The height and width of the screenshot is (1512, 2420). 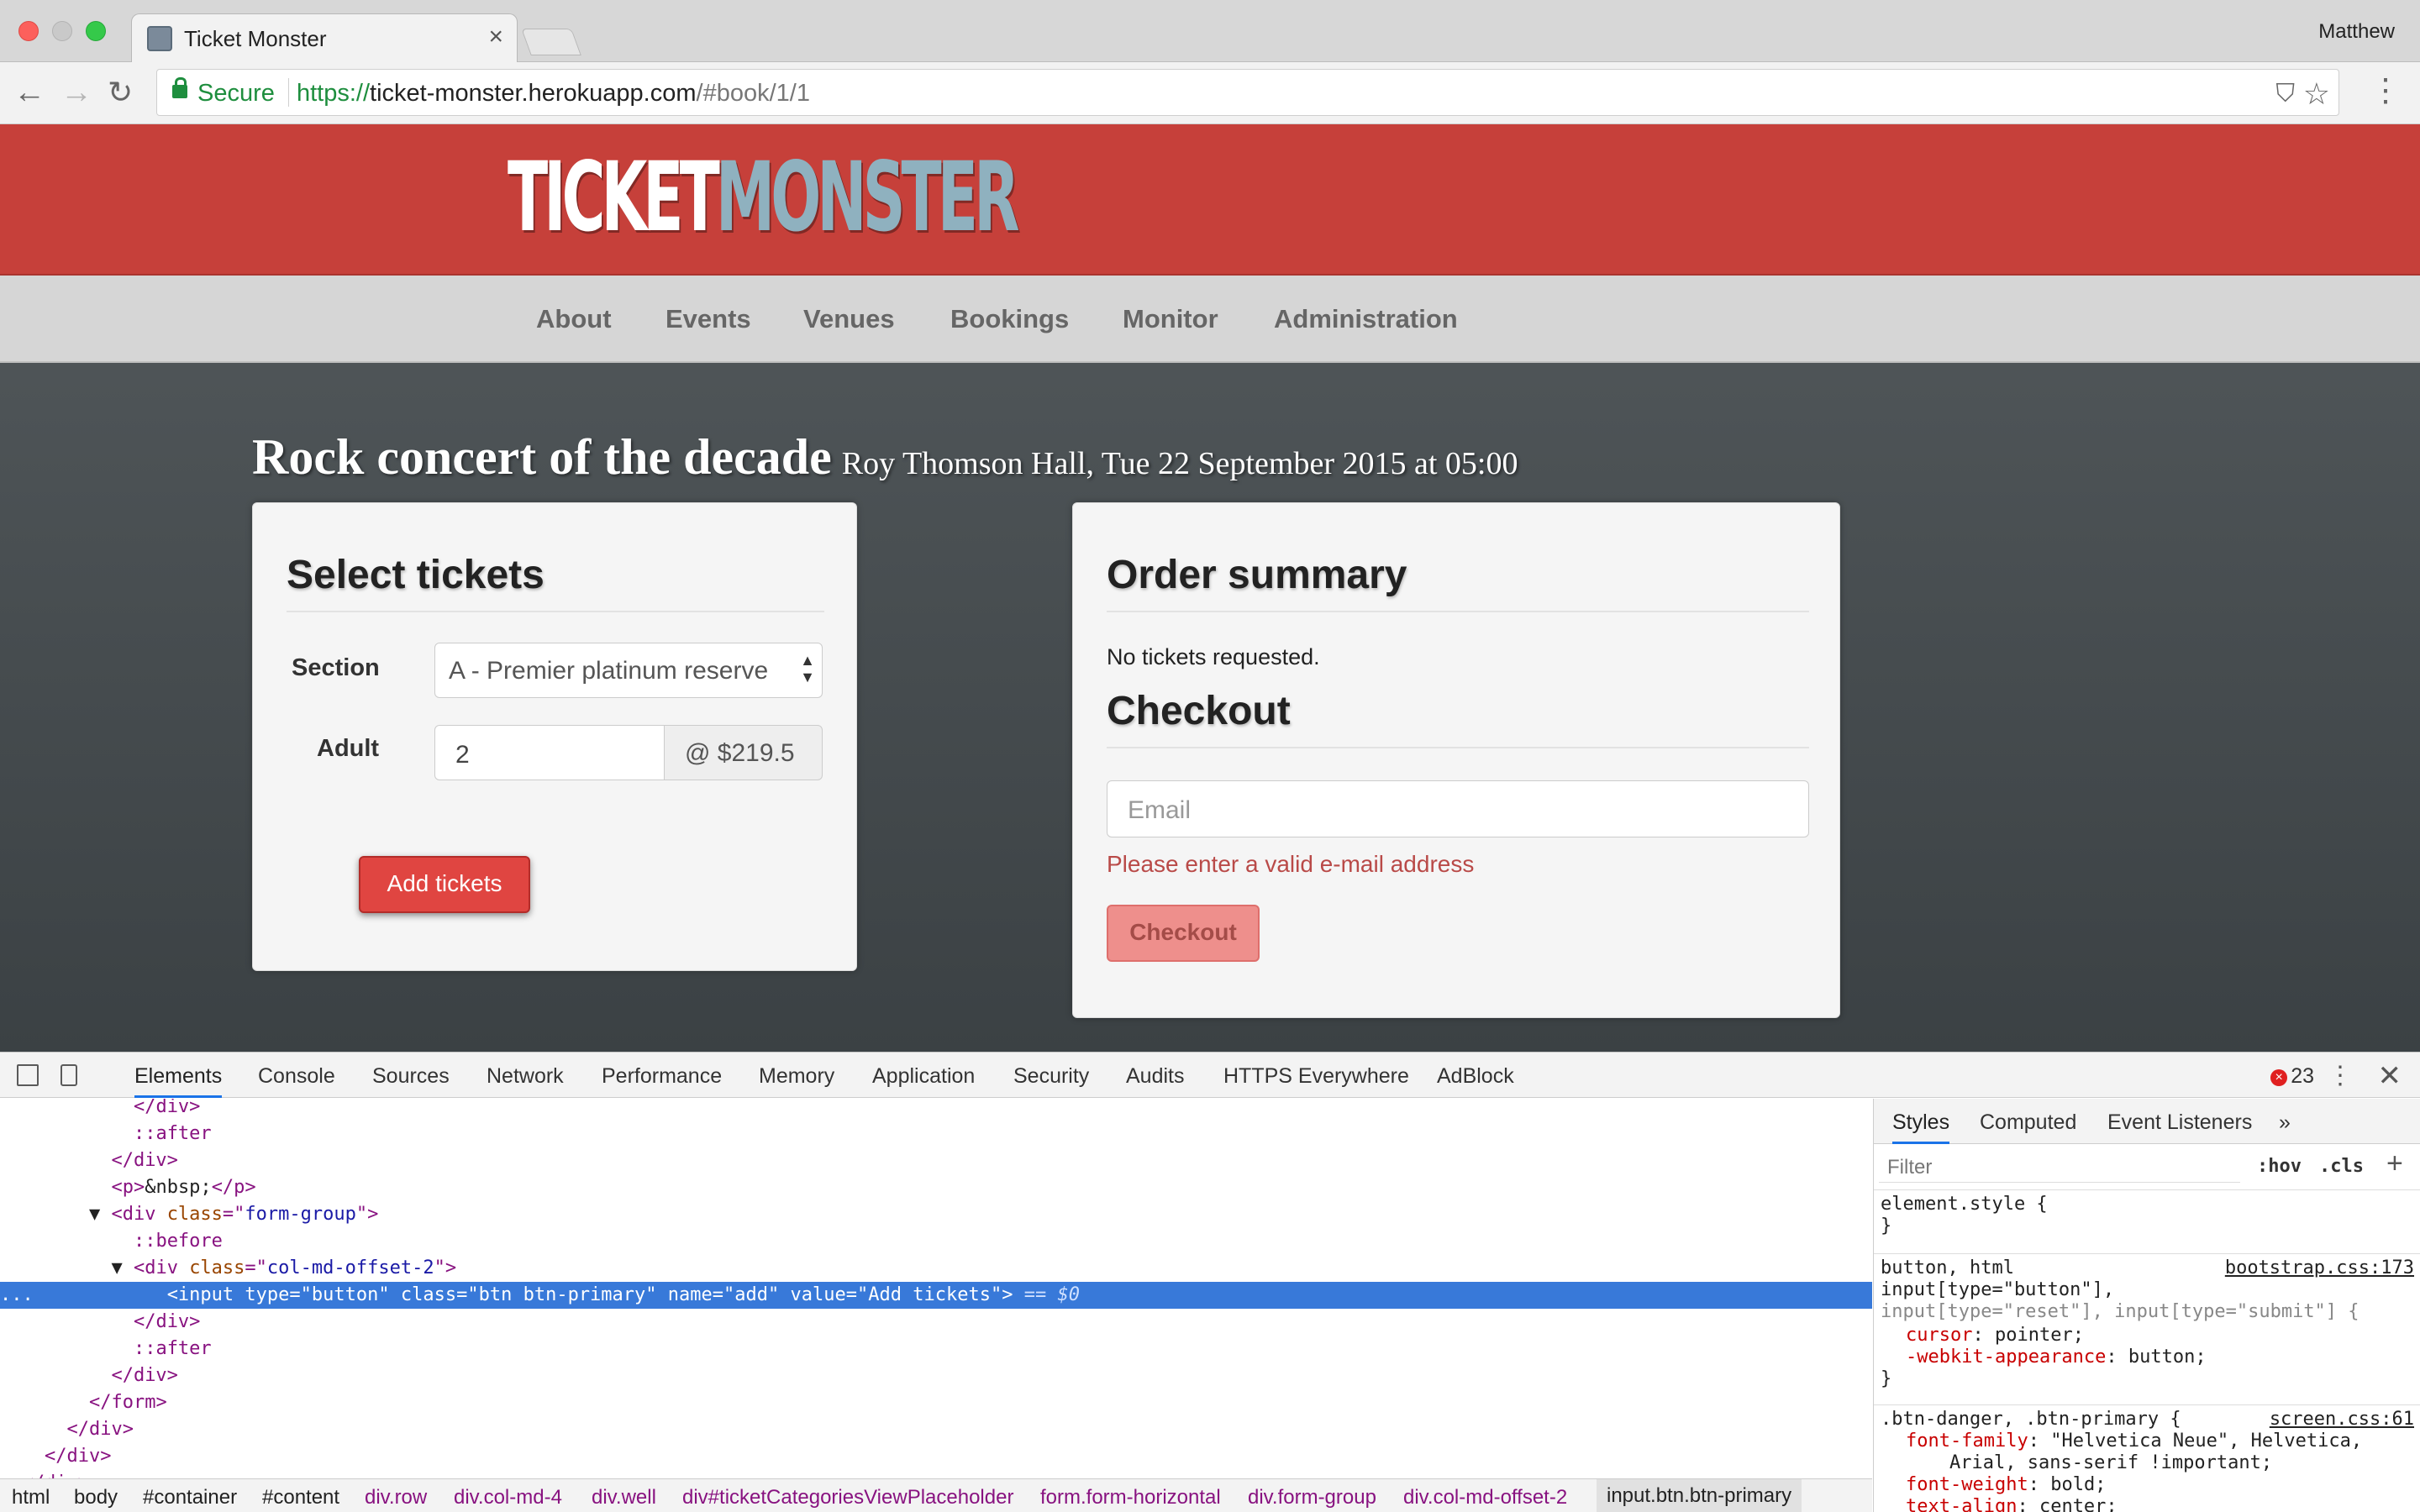 What do you see at coordinates (936, 1402) in the screenshot?
I see `dom-node: </form>` at bounding box center [936, 1402].